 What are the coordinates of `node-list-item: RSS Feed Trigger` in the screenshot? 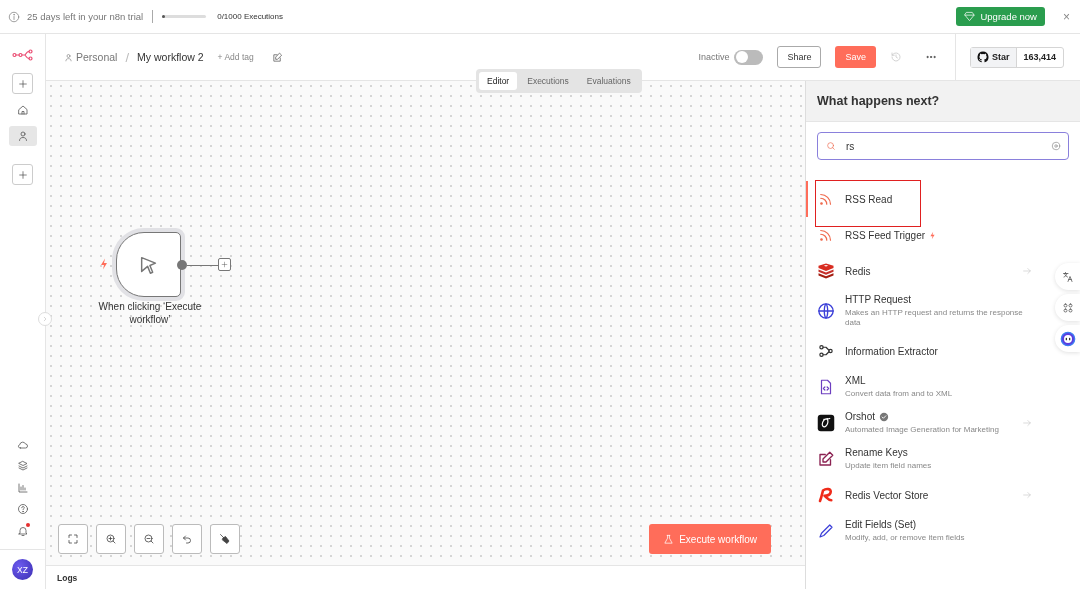 It's located at (930, 235).